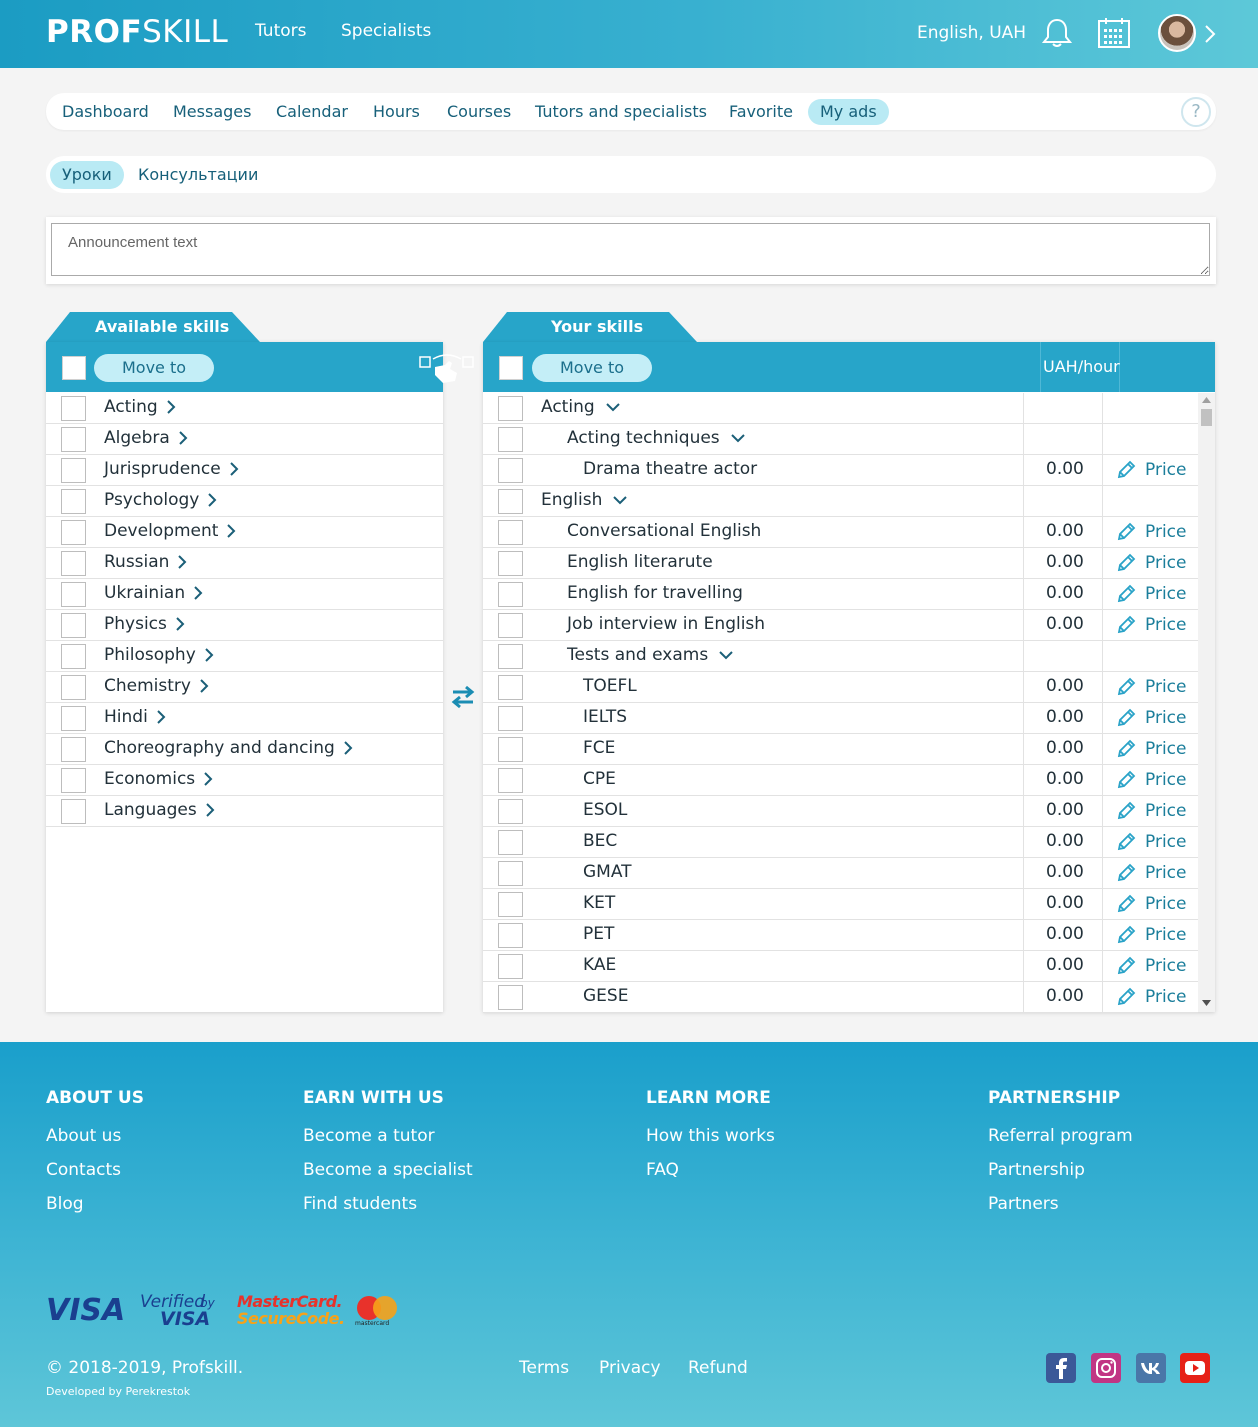 This screenshot has width=1258, height=1427. I want to click on scroll-down-icon, so click(1206, 1003).